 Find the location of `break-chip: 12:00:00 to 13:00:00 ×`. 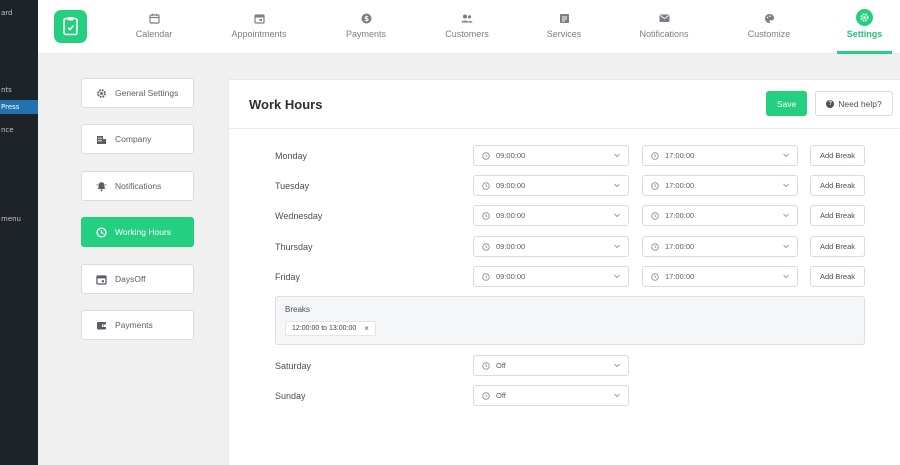

break-chip: 12:00:00 to 13:00:00 × is located at coordinates (330, 328).